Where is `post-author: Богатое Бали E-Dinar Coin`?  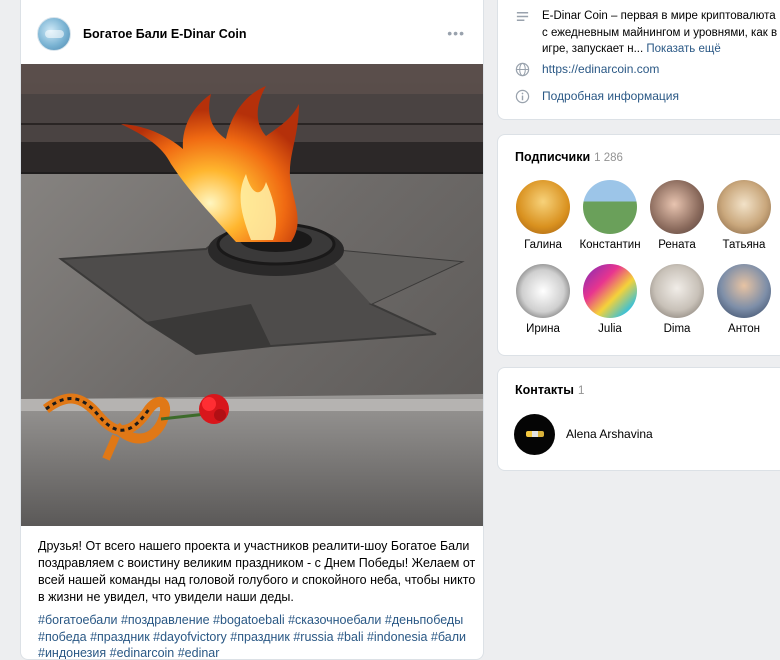 post-author: Богатое Бали E-Dinar Coin is located at coordinates (165, 34).